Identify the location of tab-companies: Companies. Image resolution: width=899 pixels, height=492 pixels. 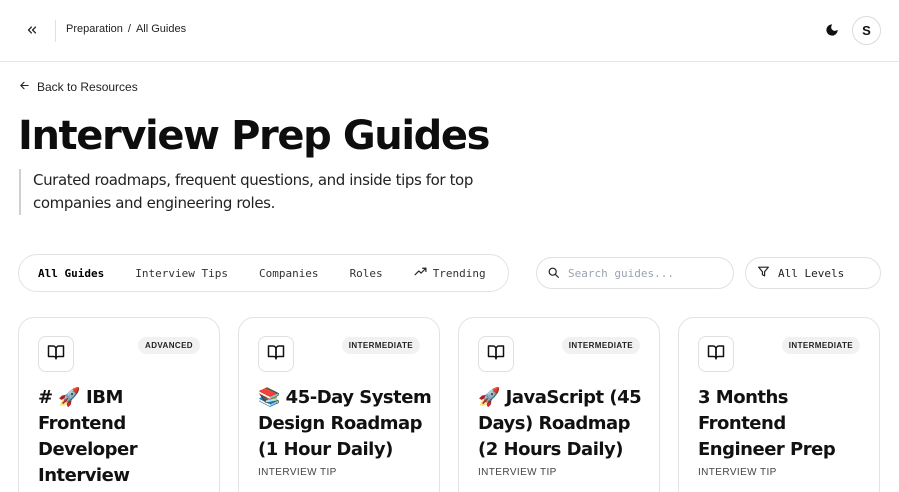
(289, 273).